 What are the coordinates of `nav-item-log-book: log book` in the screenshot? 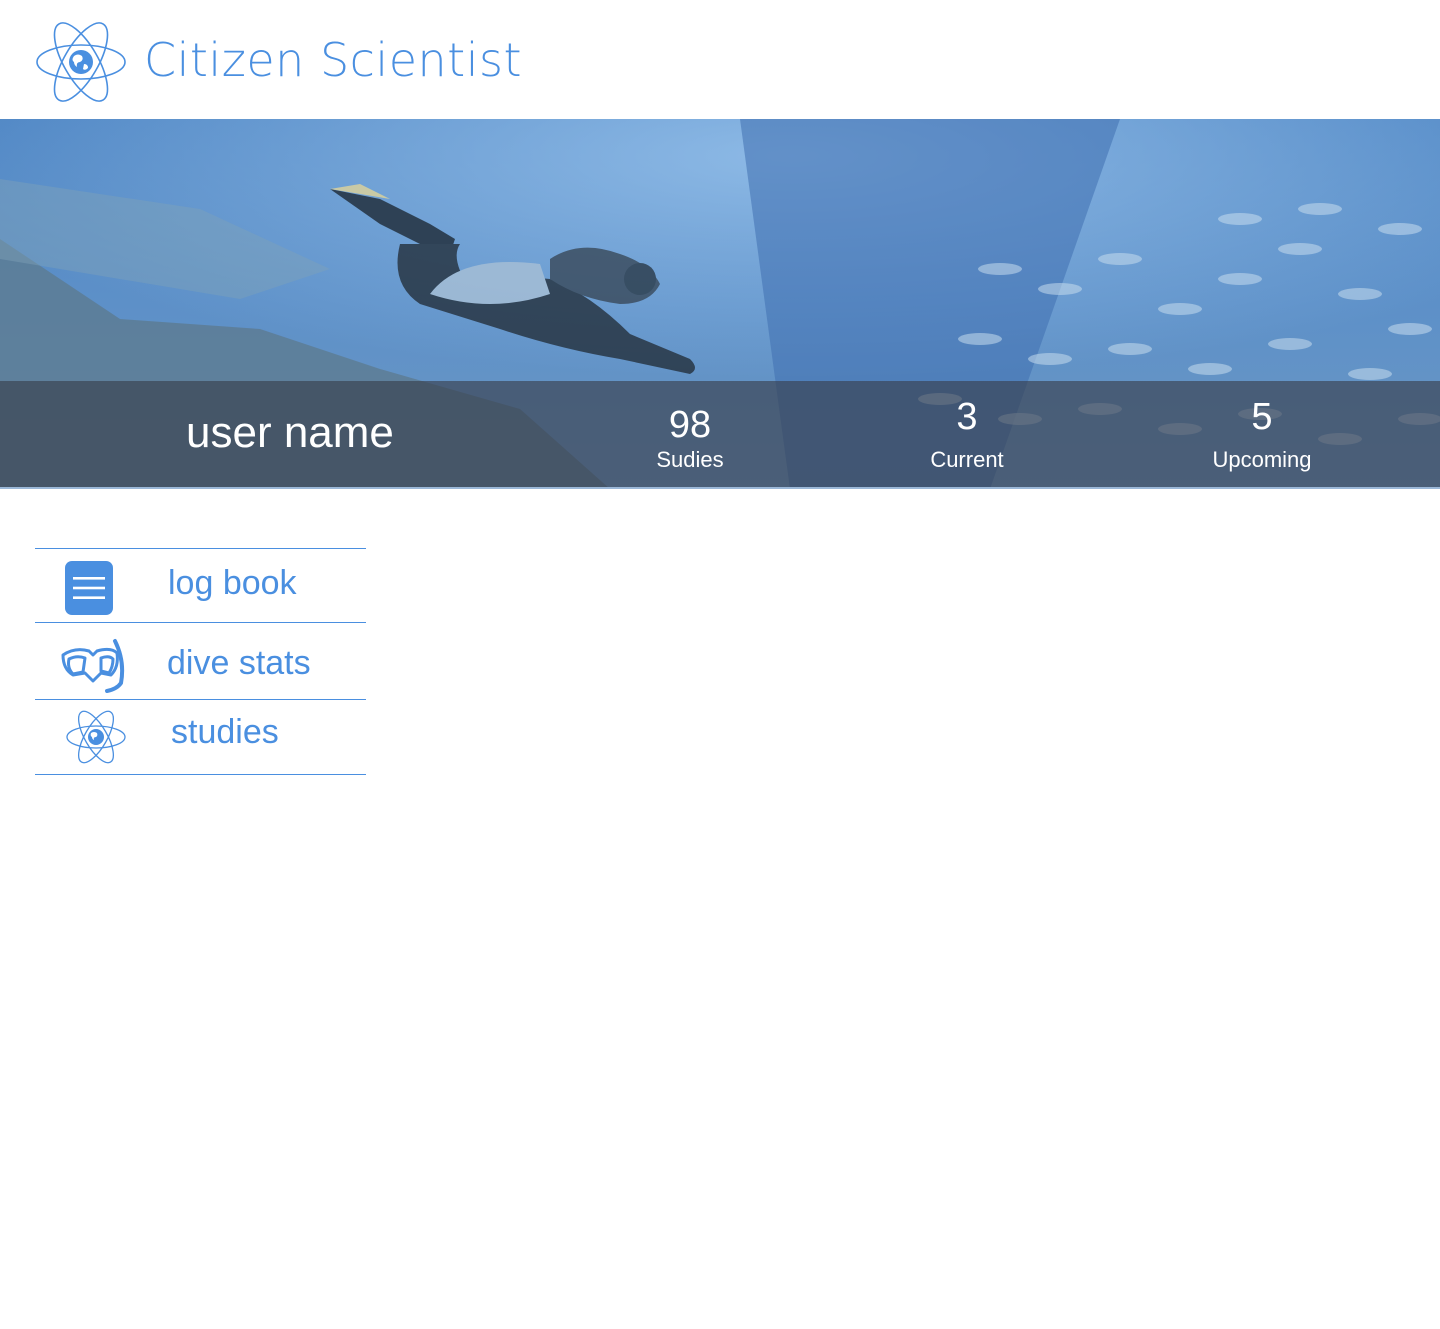 It's located at (200, 585).